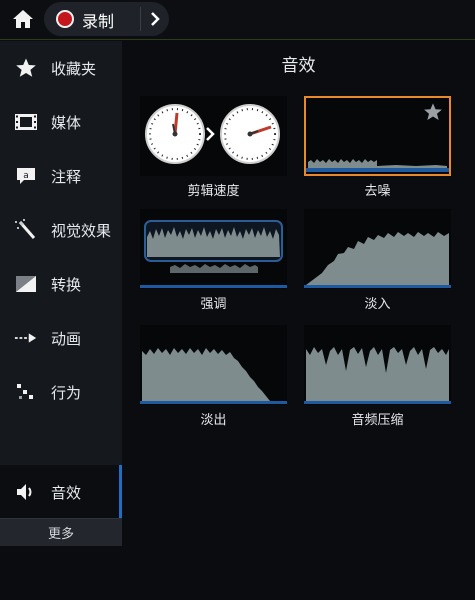 This screenshot has height=600, width=475. What do you see at coordinates (213, 249) in the screenshot?
I see `emphasize-thumbnail` at bounding box center [213, 249].